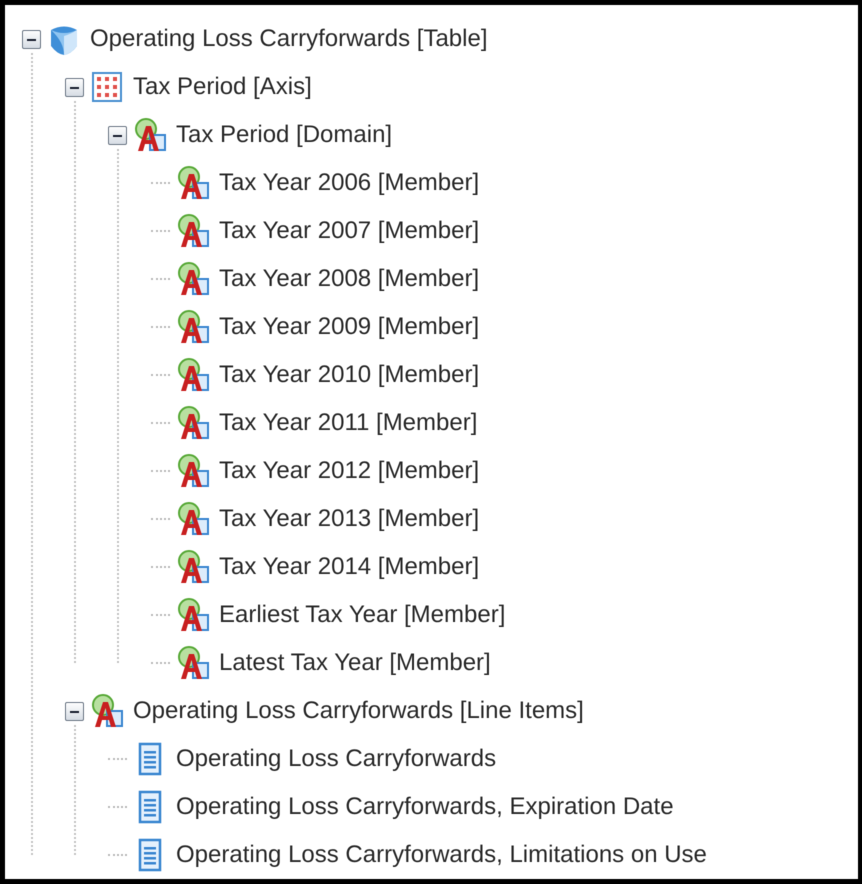  Describe the element at coordinates (349, 519) in the screenshot. I see `tree-item-label: Tax Year 2013 [Member]` at that location.